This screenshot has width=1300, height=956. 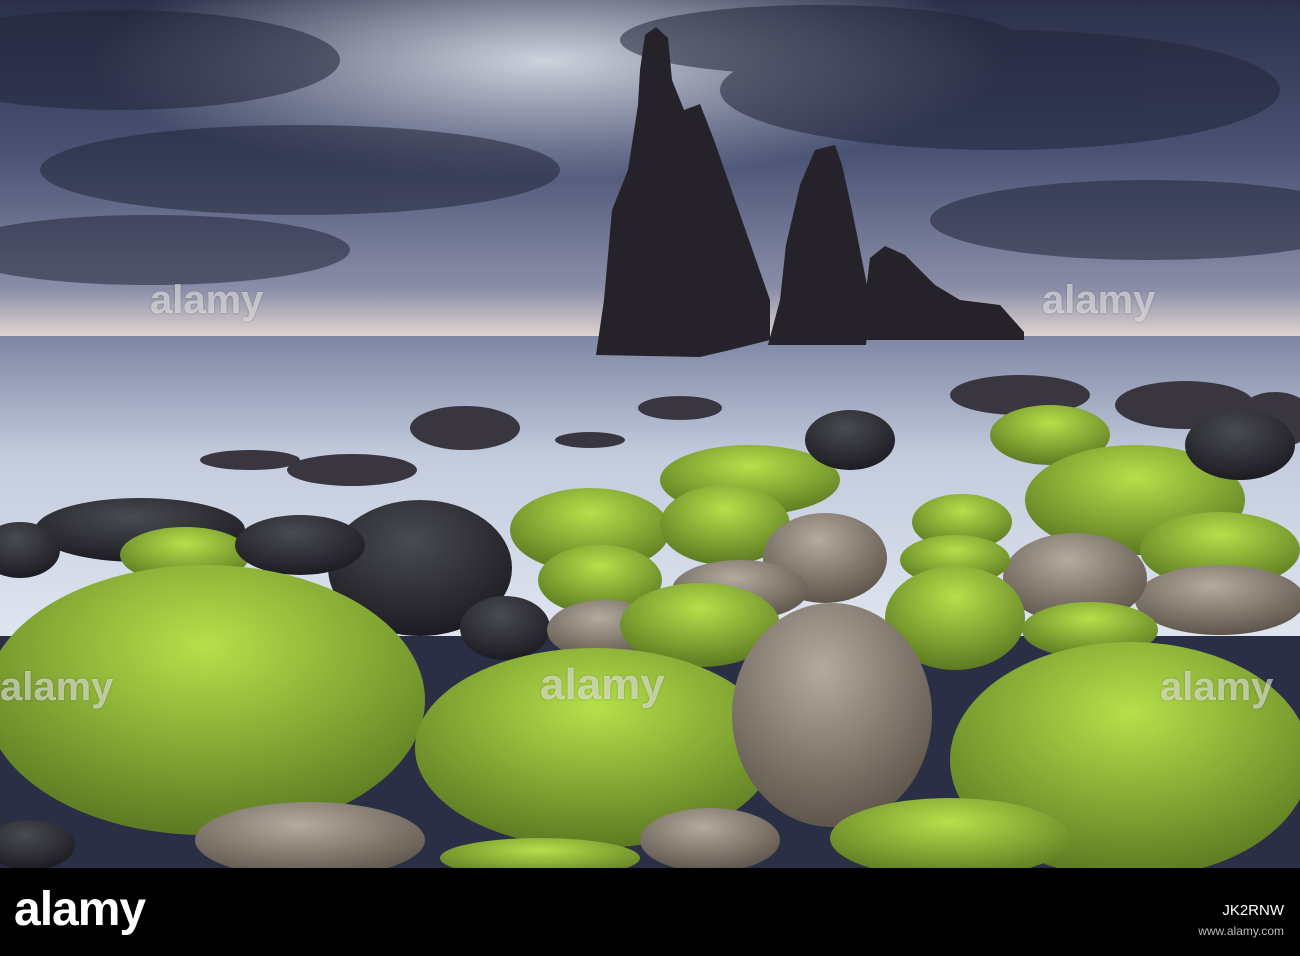 I want to click on site-url: www.alamy.com, so click(x=1241, y=931).